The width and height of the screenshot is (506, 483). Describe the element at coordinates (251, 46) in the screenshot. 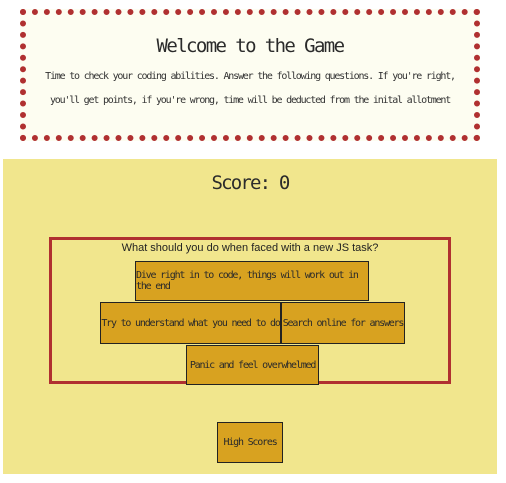

I see `welcome-title: Welcome to the Game` at that location.